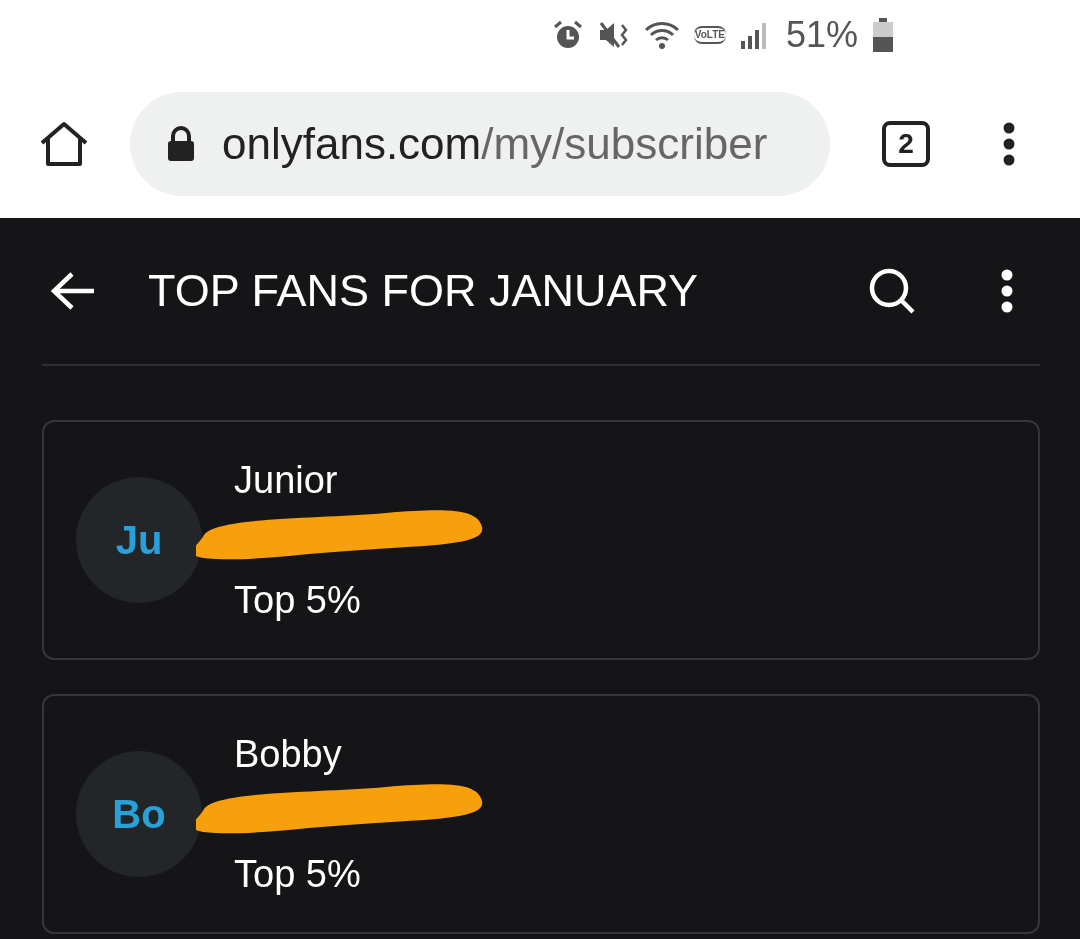  I want to click on battery-icon, so click(883, 35).